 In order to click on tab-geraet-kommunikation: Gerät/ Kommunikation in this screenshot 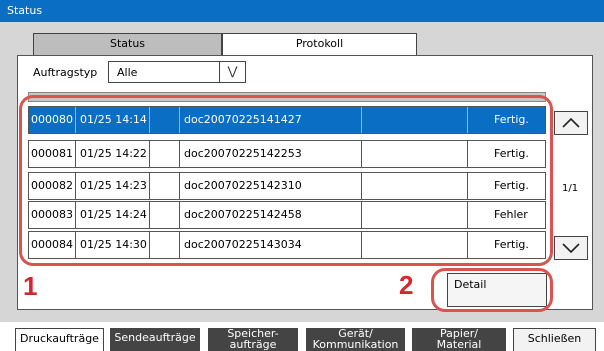, I will do `click(355, 339)`.